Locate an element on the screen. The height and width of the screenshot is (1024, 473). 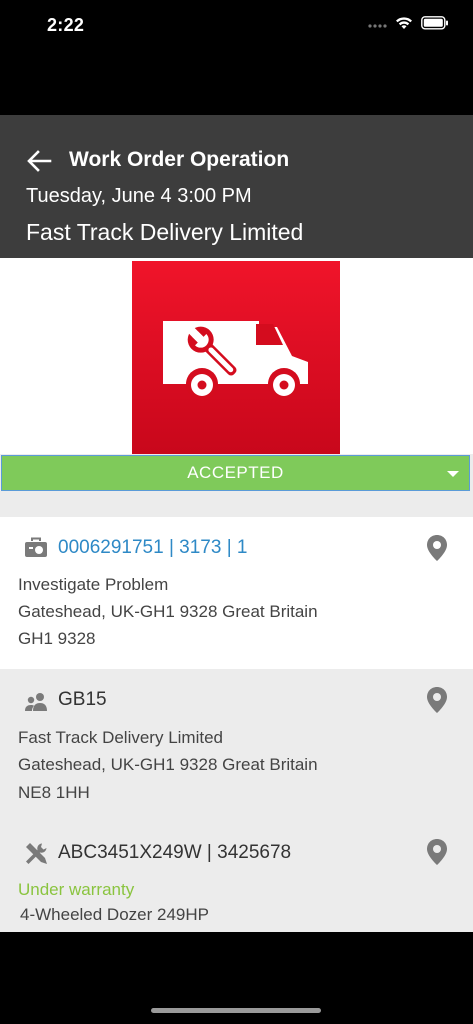
hero-image is located at coordinates (236, 357).